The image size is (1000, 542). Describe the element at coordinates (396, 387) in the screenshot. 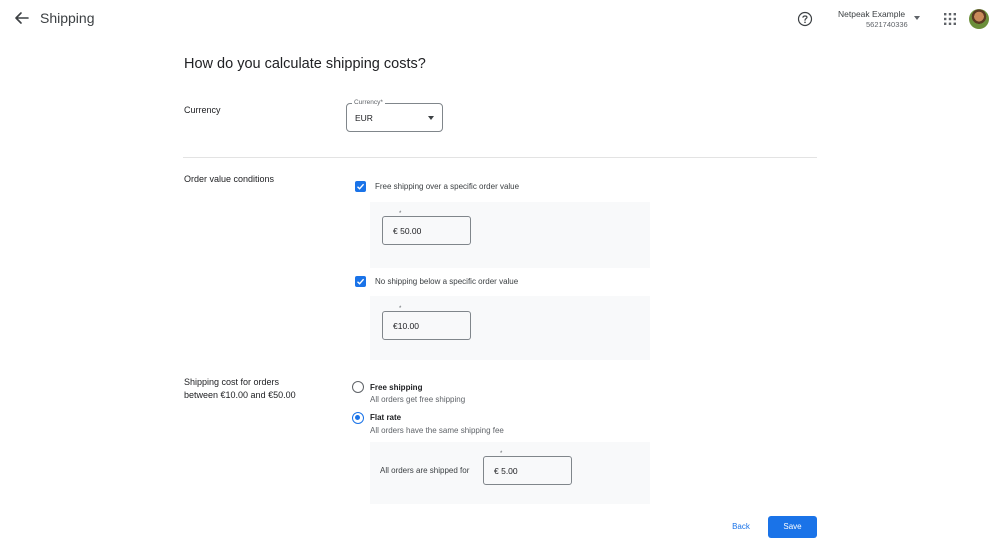

I see `free-shipping-option-title: Free shipping` at that location.